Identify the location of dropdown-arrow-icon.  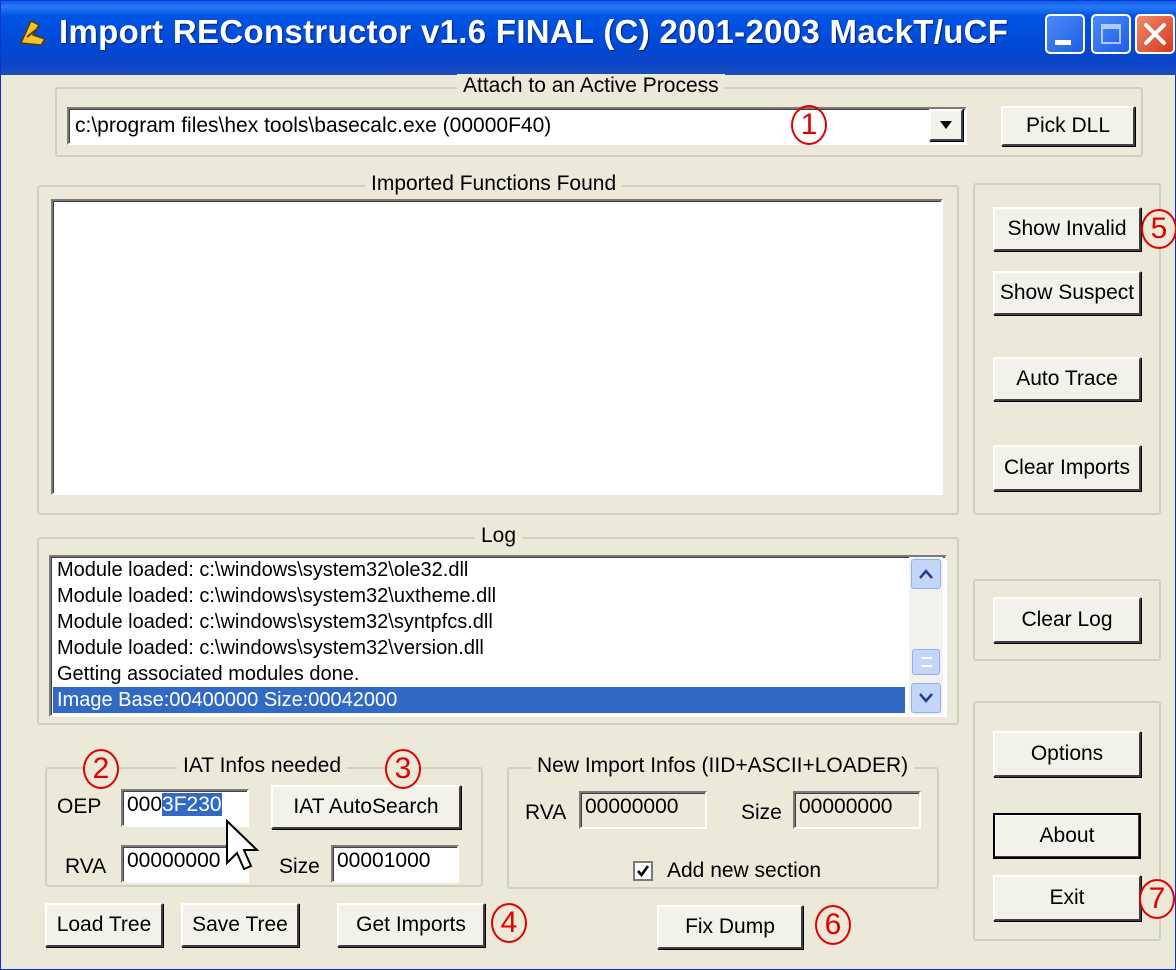
(946, 125).